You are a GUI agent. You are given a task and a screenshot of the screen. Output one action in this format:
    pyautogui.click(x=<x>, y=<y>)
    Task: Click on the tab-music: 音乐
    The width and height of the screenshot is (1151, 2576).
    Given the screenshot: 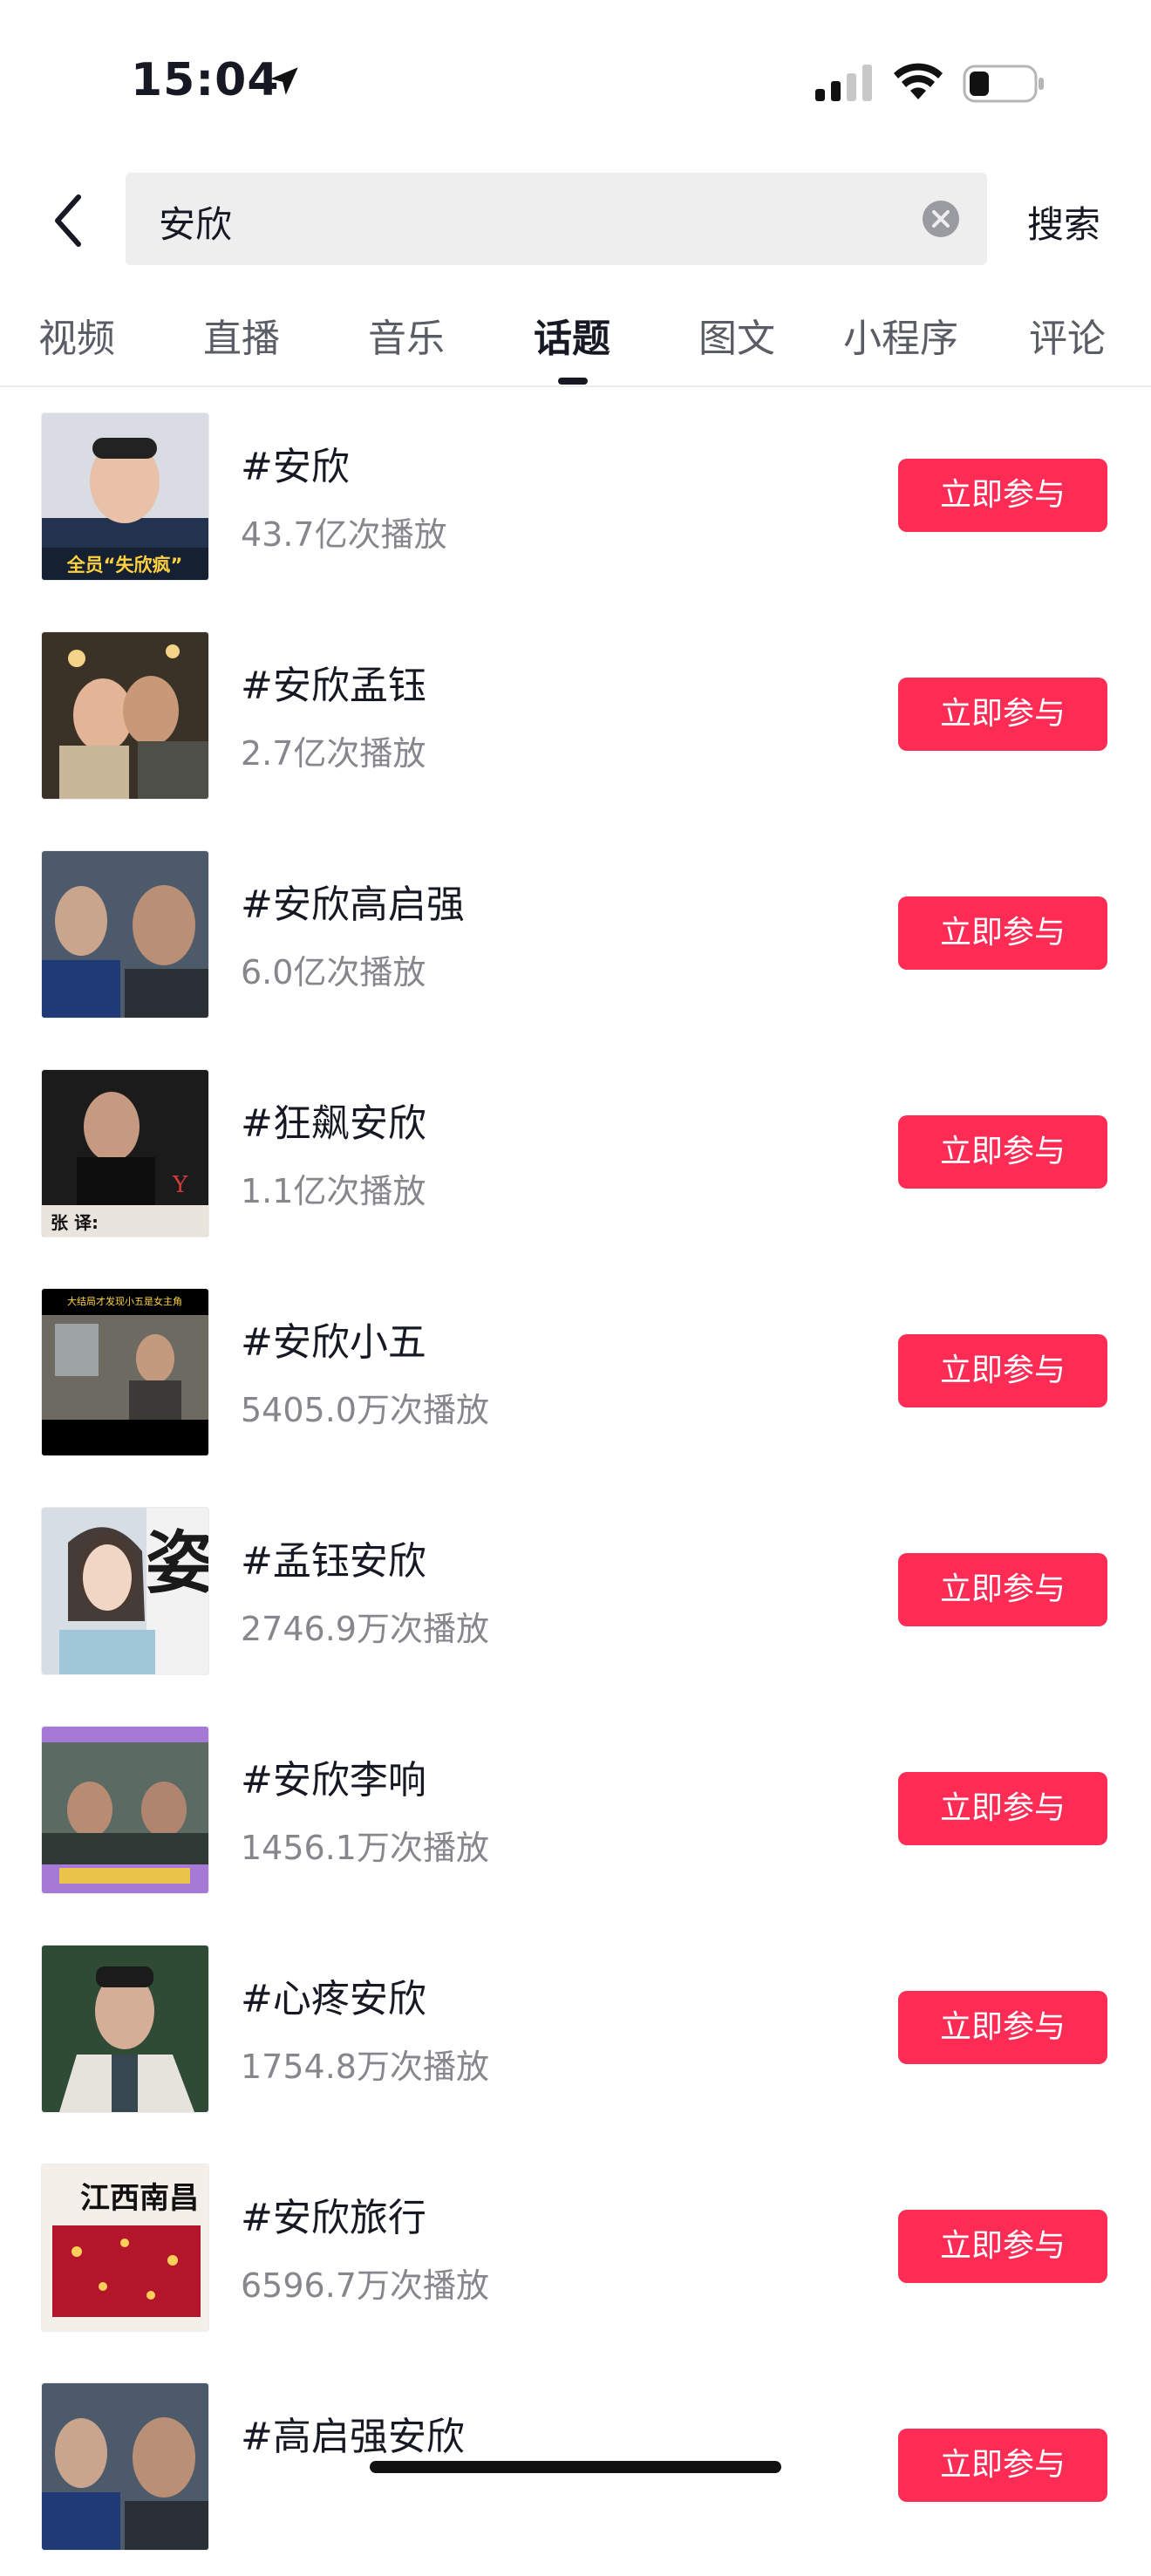 What is the action you would take?
    pyautogui.click(x=406, y=335)
    